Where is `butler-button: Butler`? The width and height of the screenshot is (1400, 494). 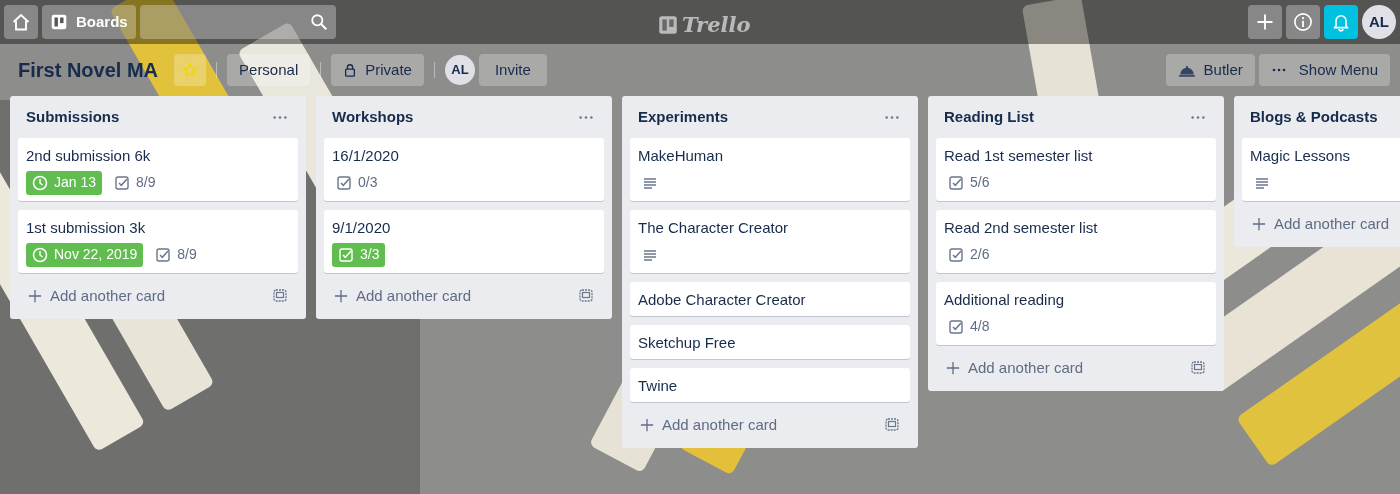 butler-button: Butler is located at coordinates (1210, 70).